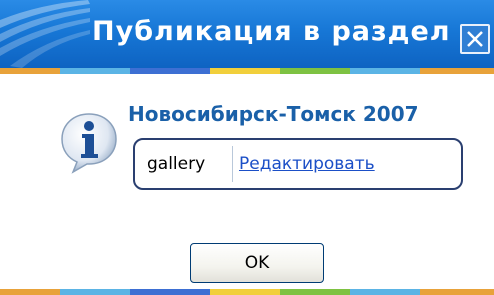 This screenshot has height=295, width=494. What do you see at coordinates (176, 164) in the screenshot?
I see `tag-name: gallery` at bounding box center [176, 164].